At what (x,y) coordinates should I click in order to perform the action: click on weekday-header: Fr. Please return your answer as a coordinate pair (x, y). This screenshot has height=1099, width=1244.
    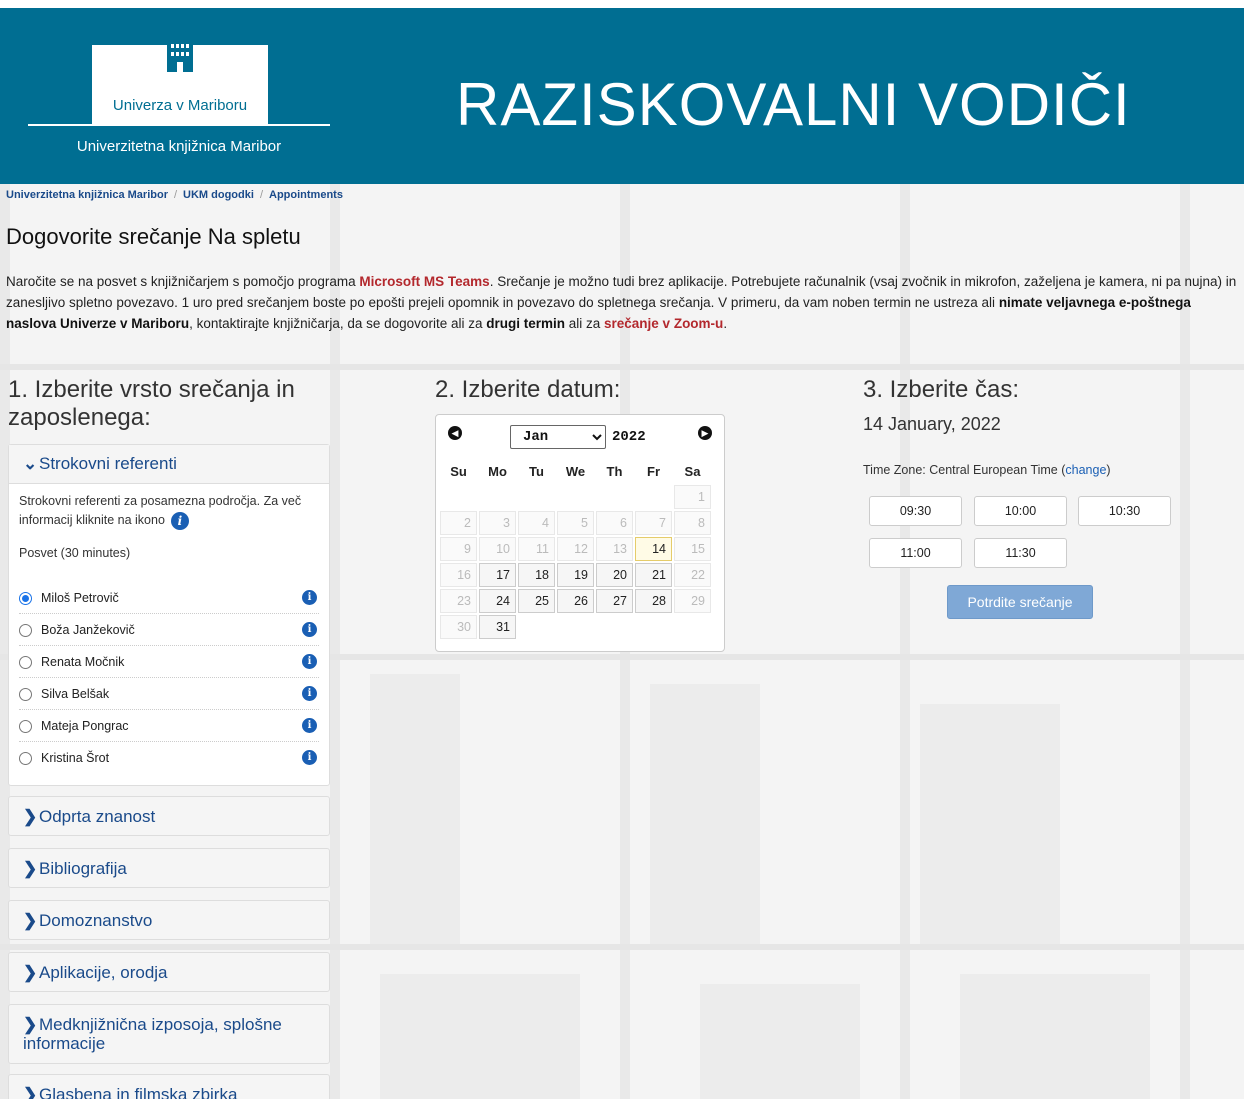
    Looking at the image, I should click on (653, 471).